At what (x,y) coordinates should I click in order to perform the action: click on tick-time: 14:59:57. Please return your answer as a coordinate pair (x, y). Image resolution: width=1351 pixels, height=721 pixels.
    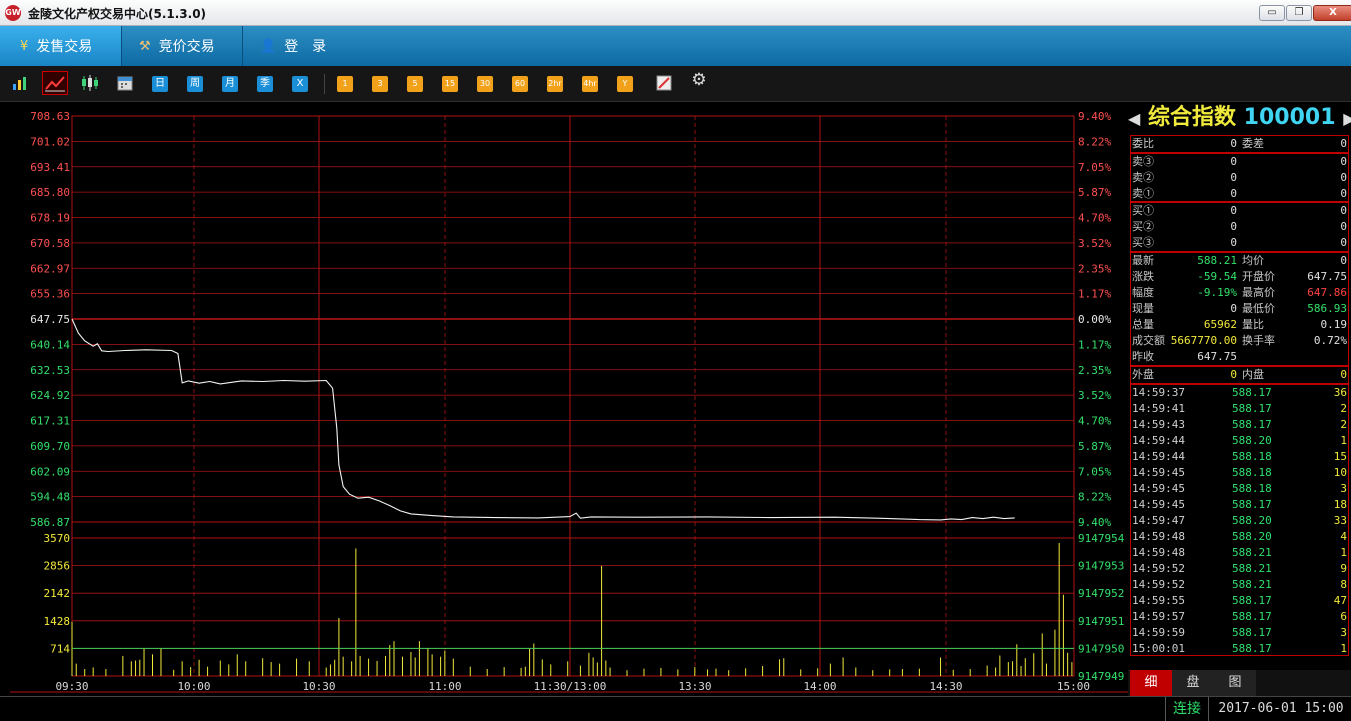
    Looking at the image, I should click on (1158, 616).